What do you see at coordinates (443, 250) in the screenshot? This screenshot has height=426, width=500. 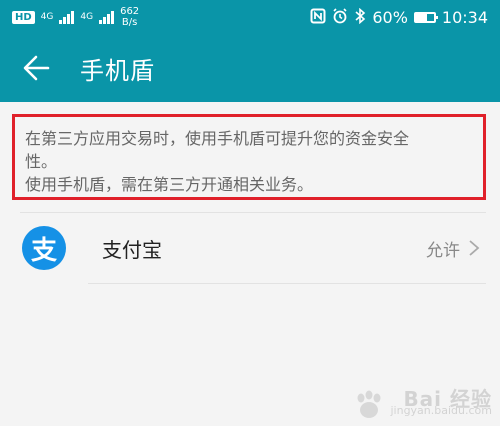 I see `permission-status: 允许` at bounding box center [443, 250].